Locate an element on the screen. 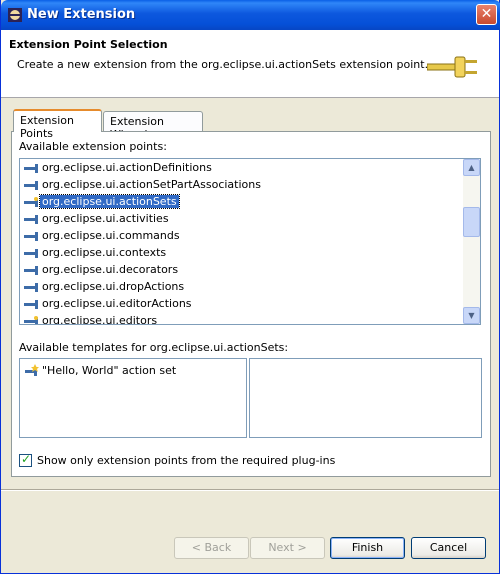  template-description-pane is located at coordinates (365, 398).